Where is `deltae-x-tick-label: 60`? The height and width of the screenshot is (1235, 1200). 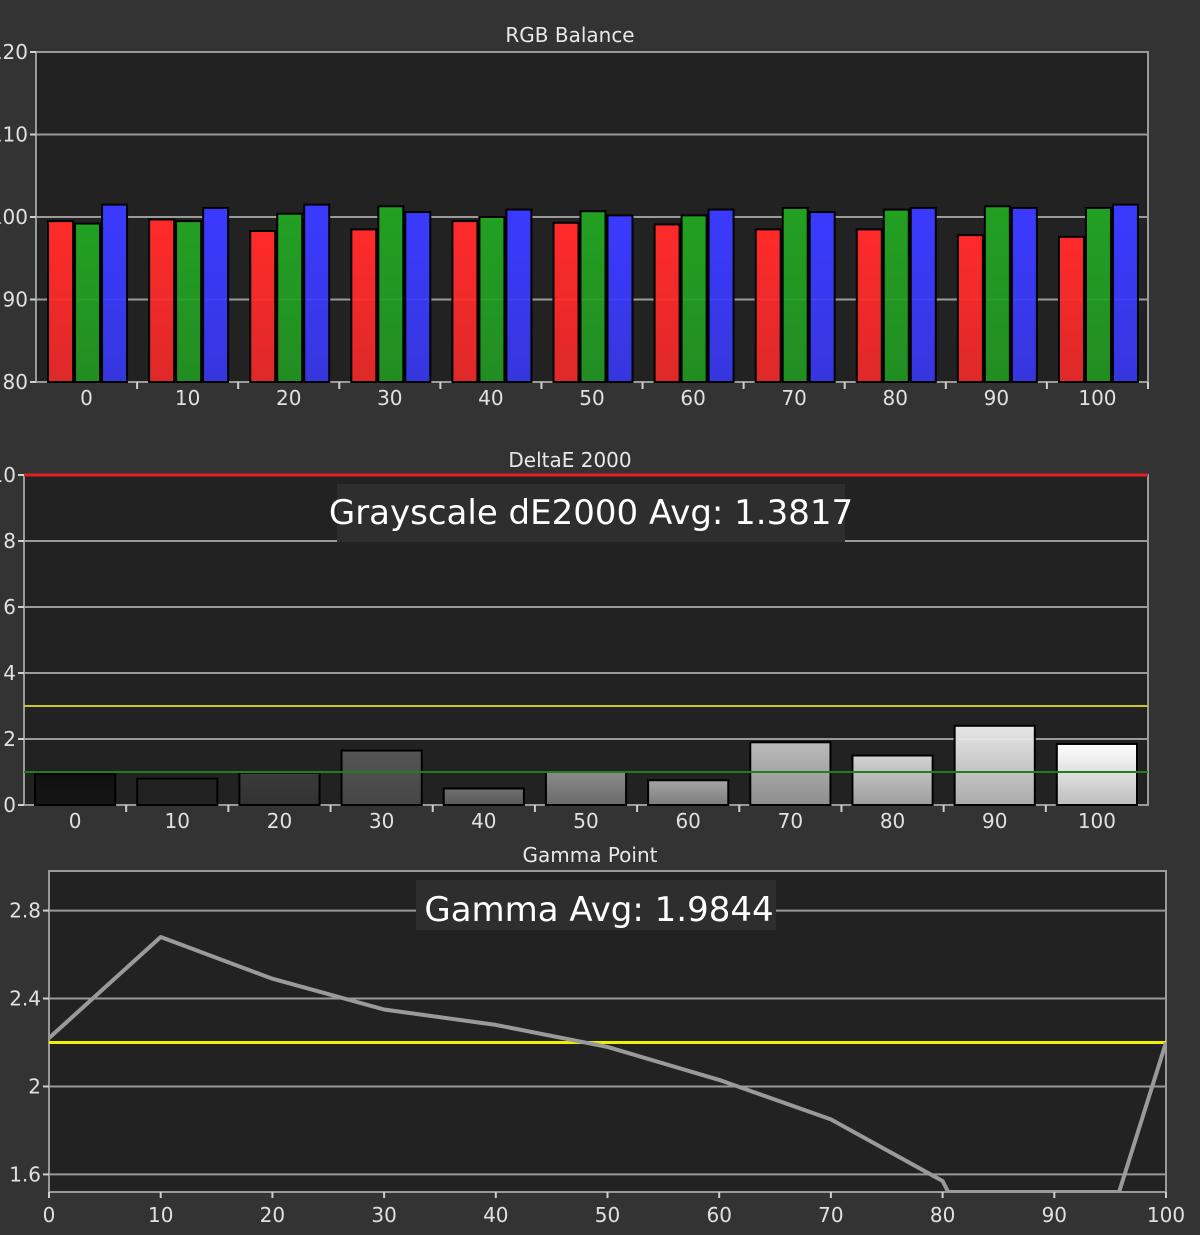 deltae-x-tick-label: 60 is located at coordinates (687, 821).